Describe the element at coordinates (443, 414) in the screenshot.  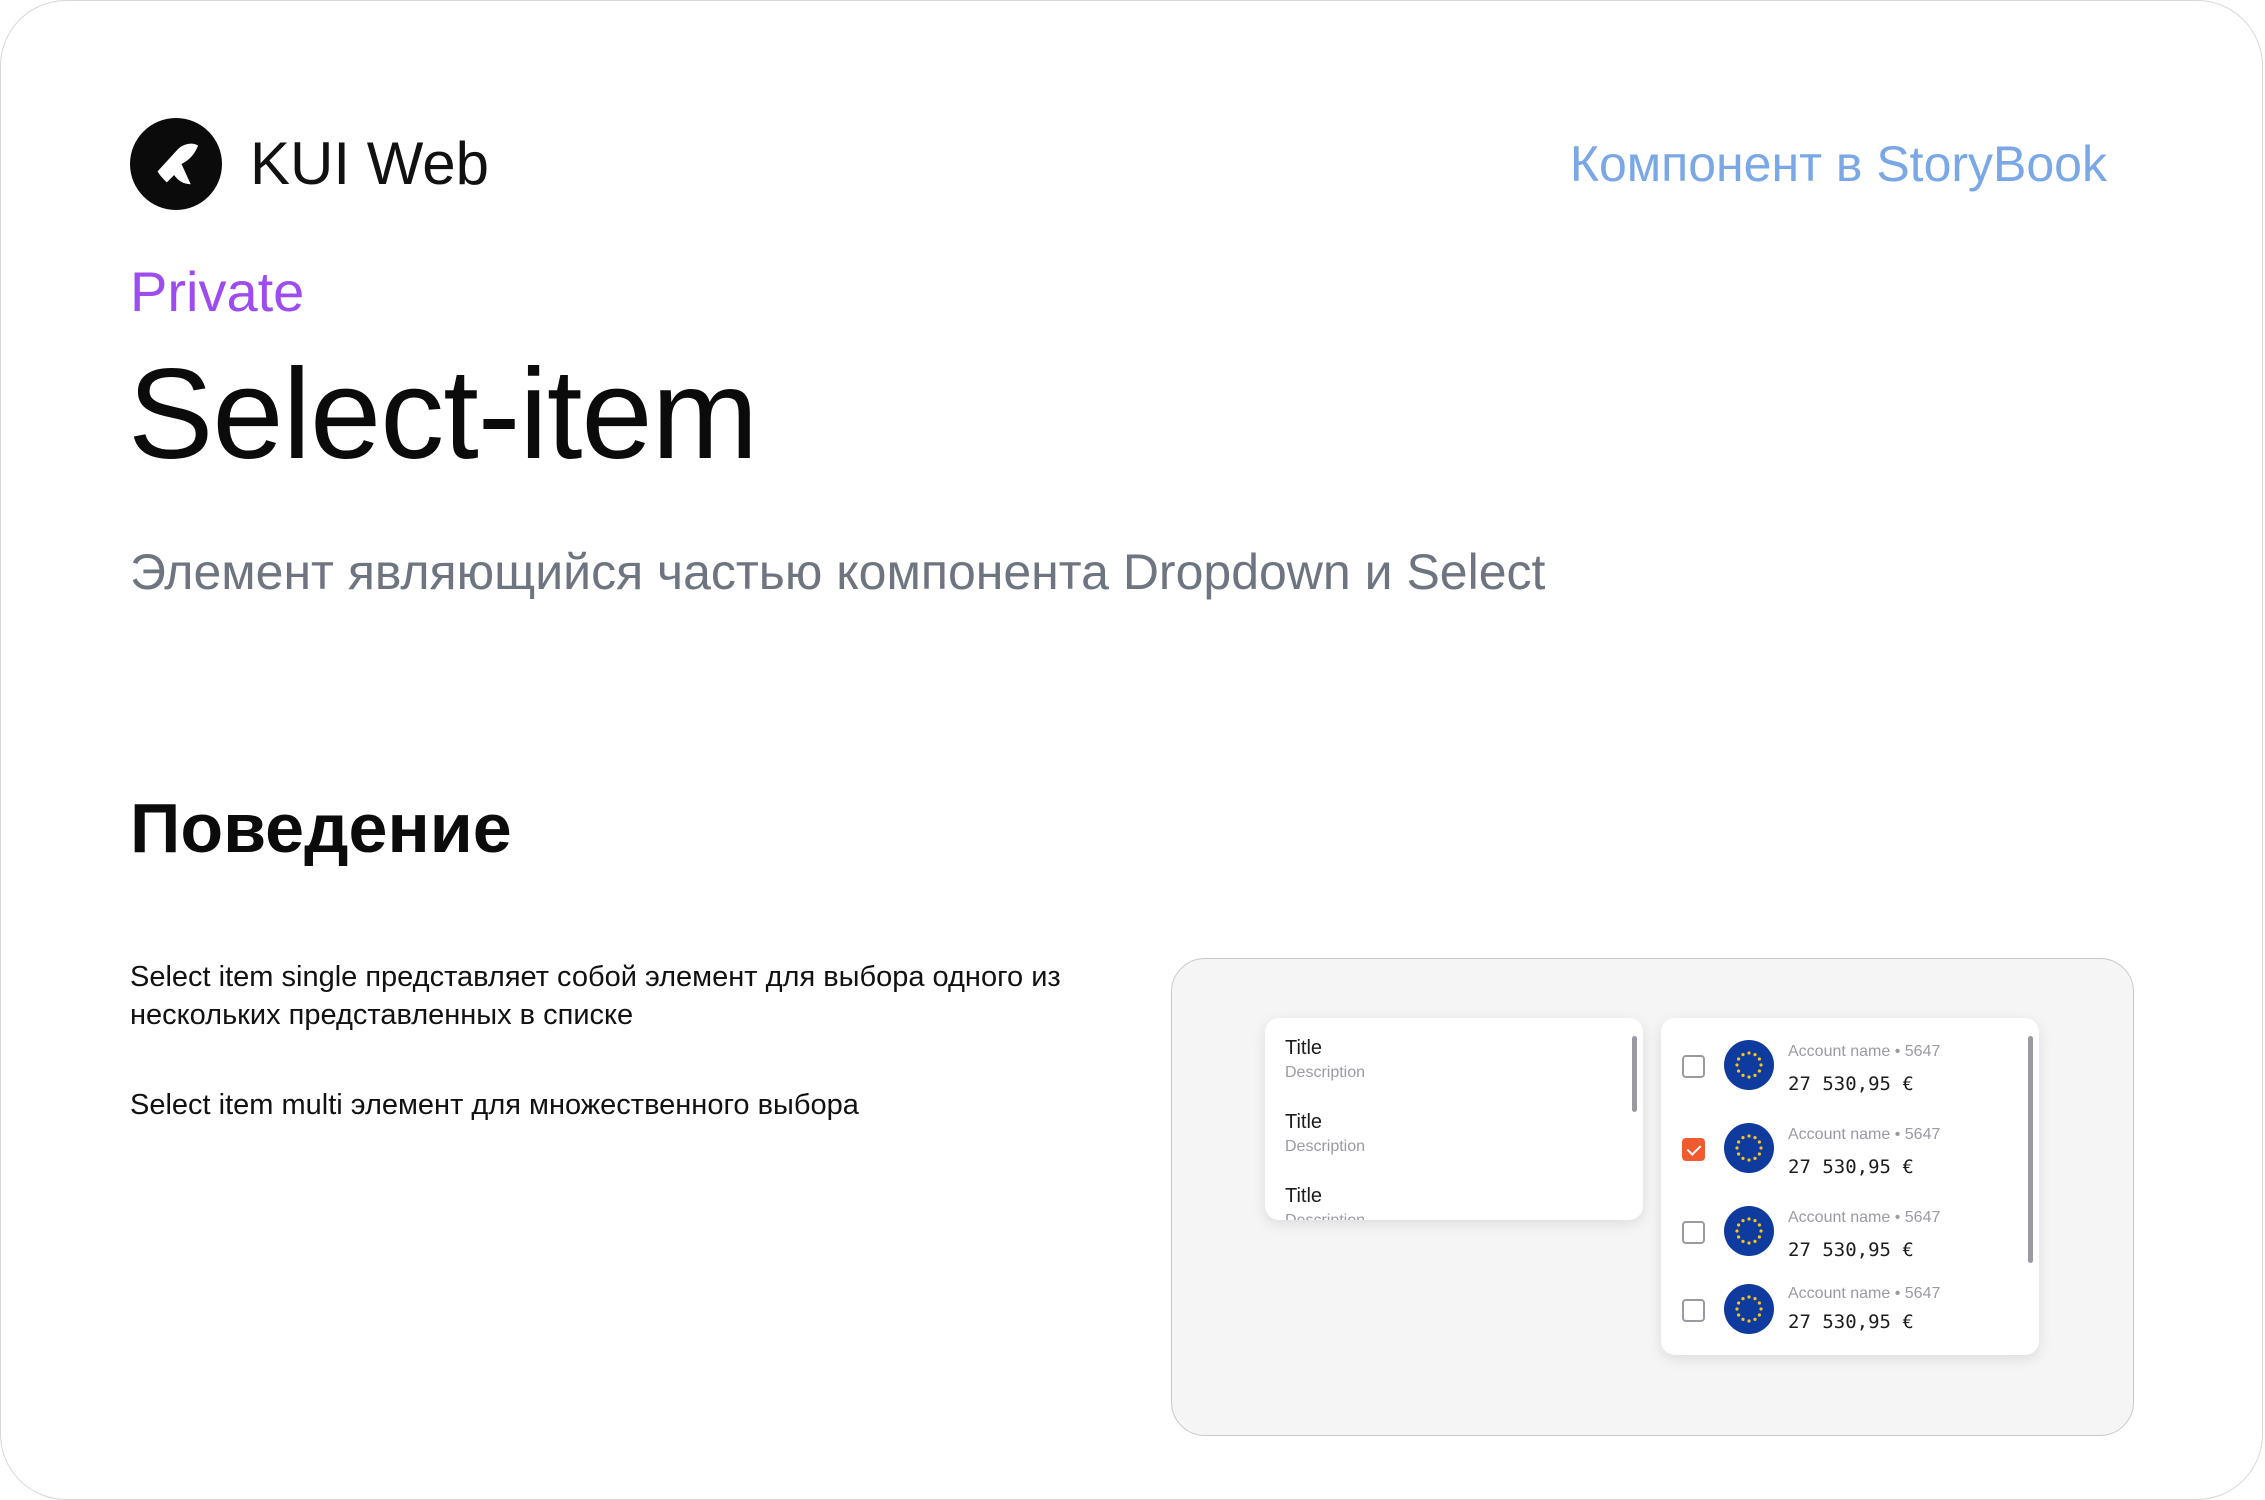
I see `page-title: Select-item` at that location.